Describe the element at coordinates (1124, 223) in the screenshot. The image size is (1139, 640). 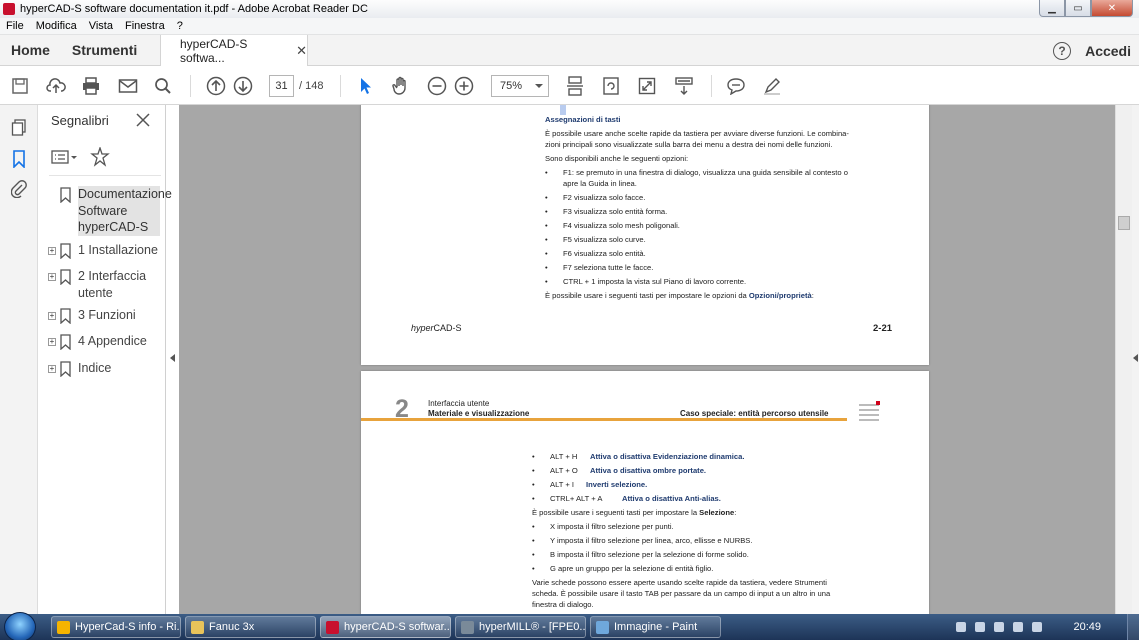
I see `scrollbar-thumb` at that location.